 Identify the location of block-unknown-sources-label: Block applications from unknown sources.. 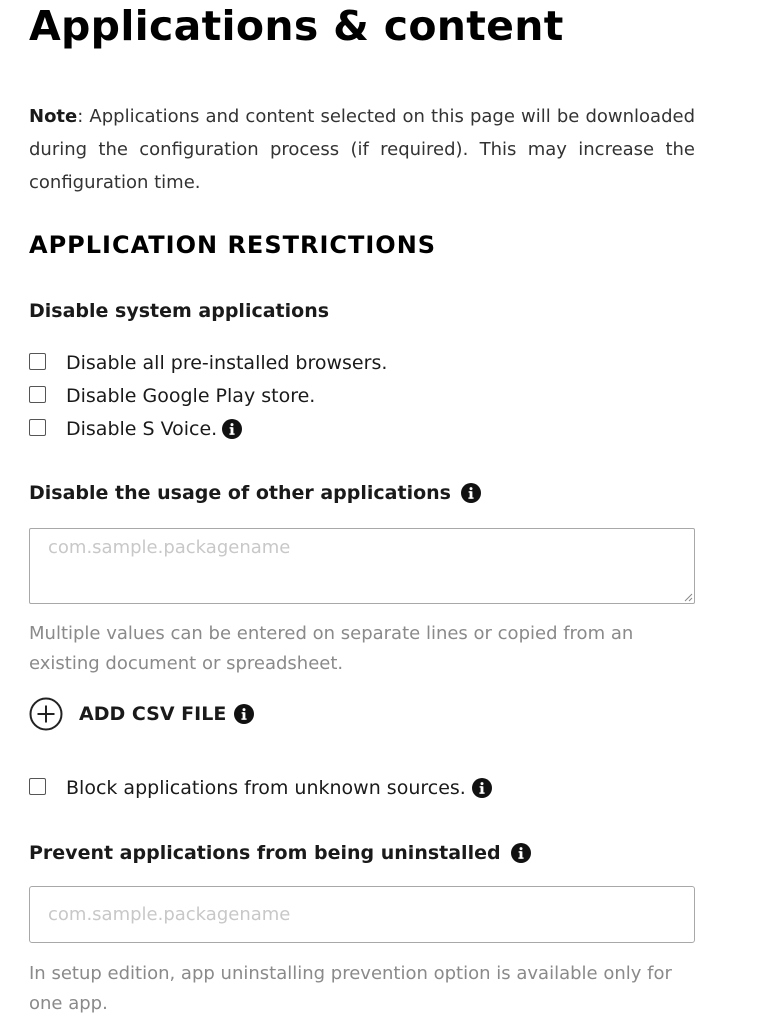
(266, 788).